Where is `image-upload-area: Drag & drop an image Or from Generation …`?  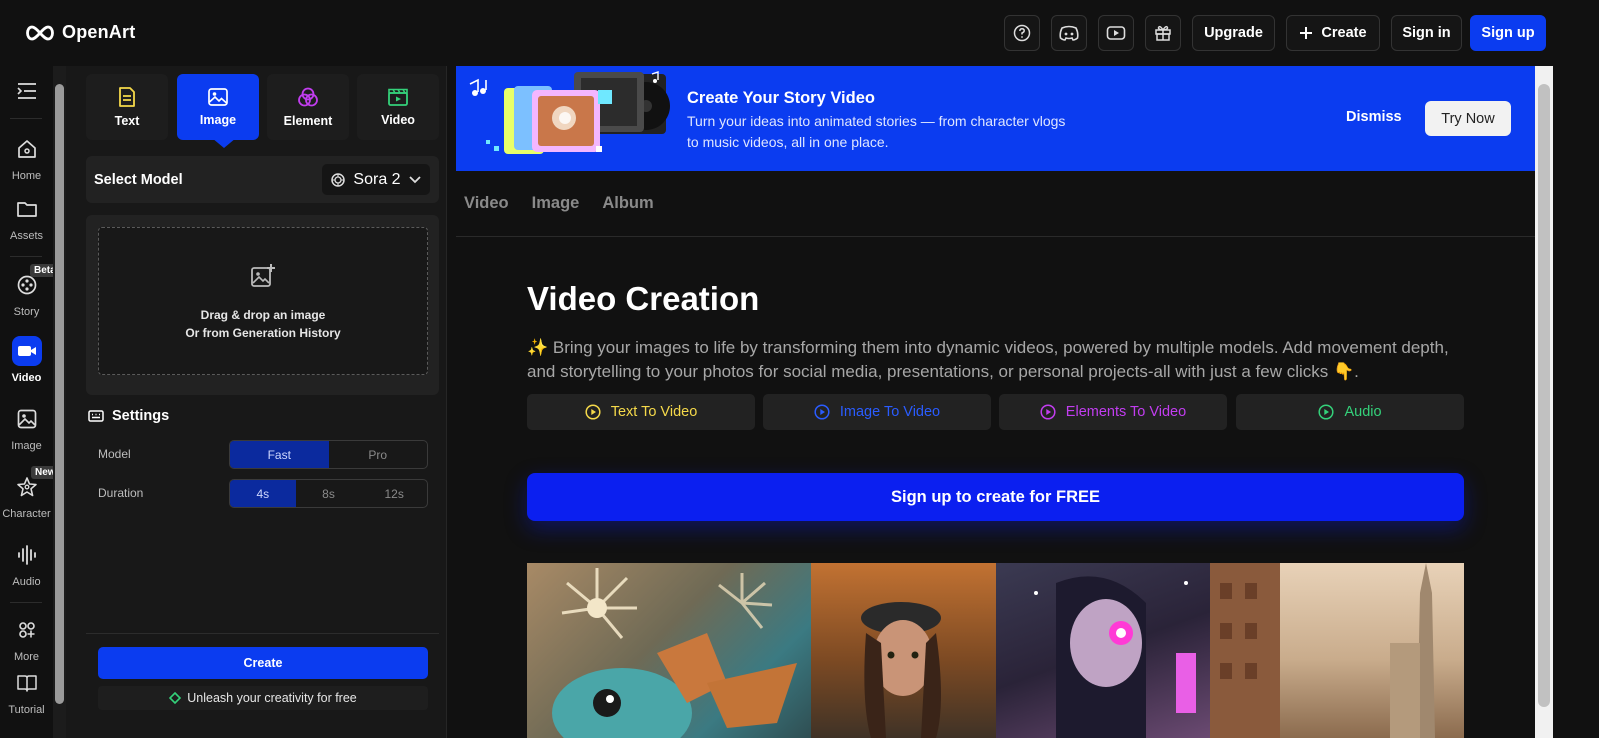
image-upload-area: Drag & drop an image Or from Generation … is located at coordinates (262, 305).